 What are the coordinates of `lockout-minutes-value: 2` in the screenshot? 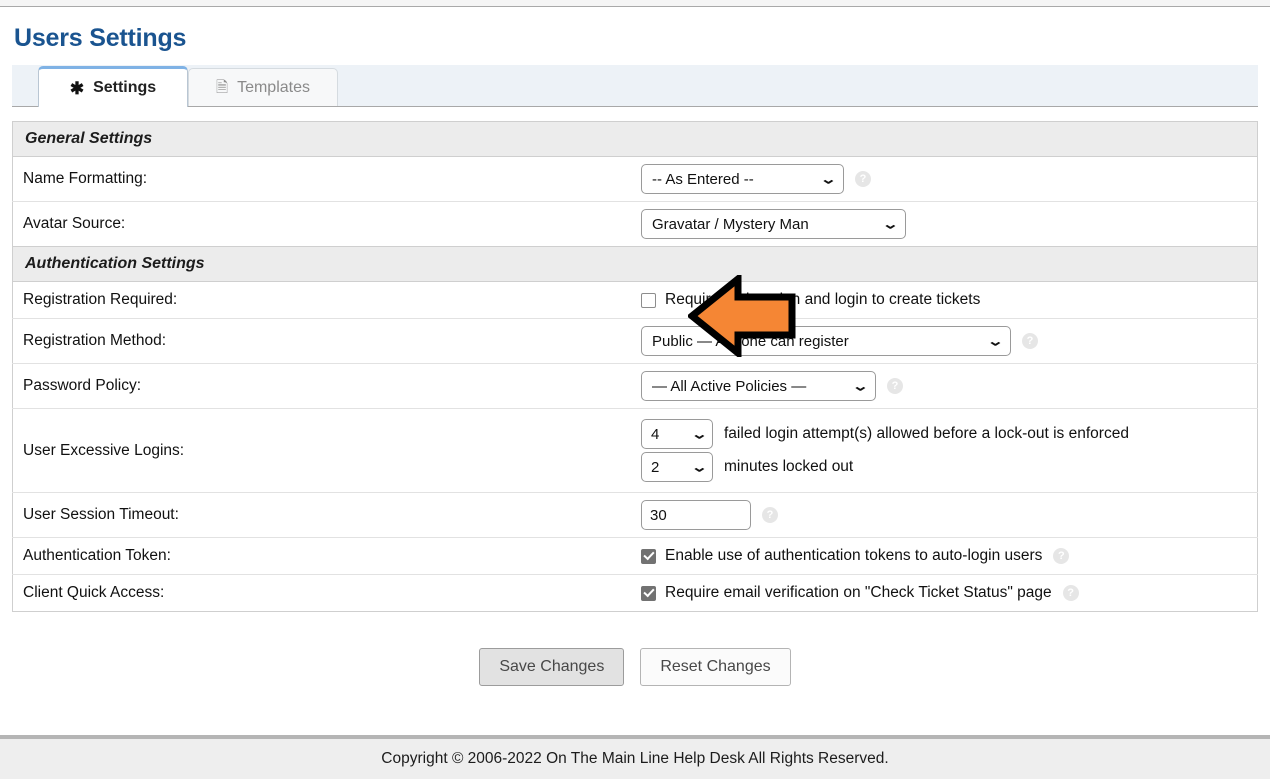 It's located at (655, 467).